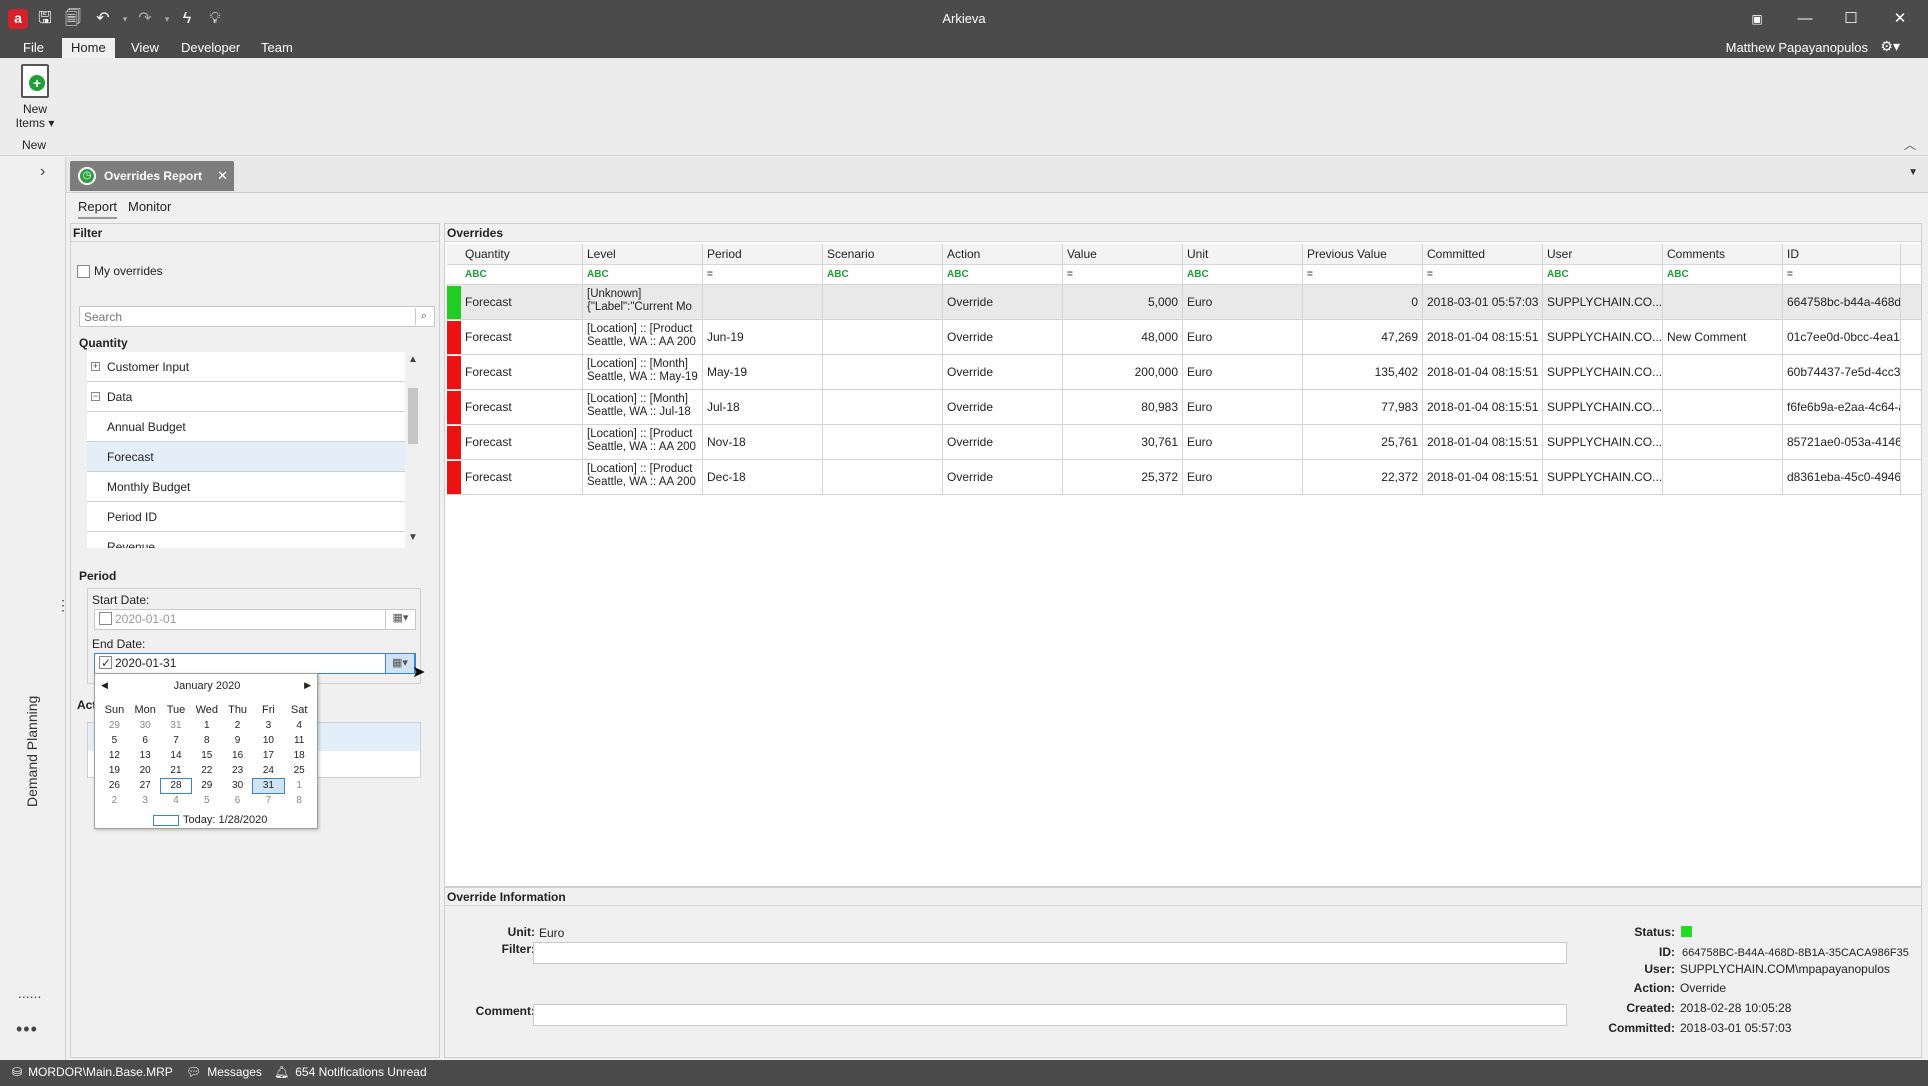 This screenshot has height=1086, width=1928. What do you see at coordinates (1723, 274) in the screenshot?
I see `column-filter-10: ABC` at bounding box center [1723, 274].